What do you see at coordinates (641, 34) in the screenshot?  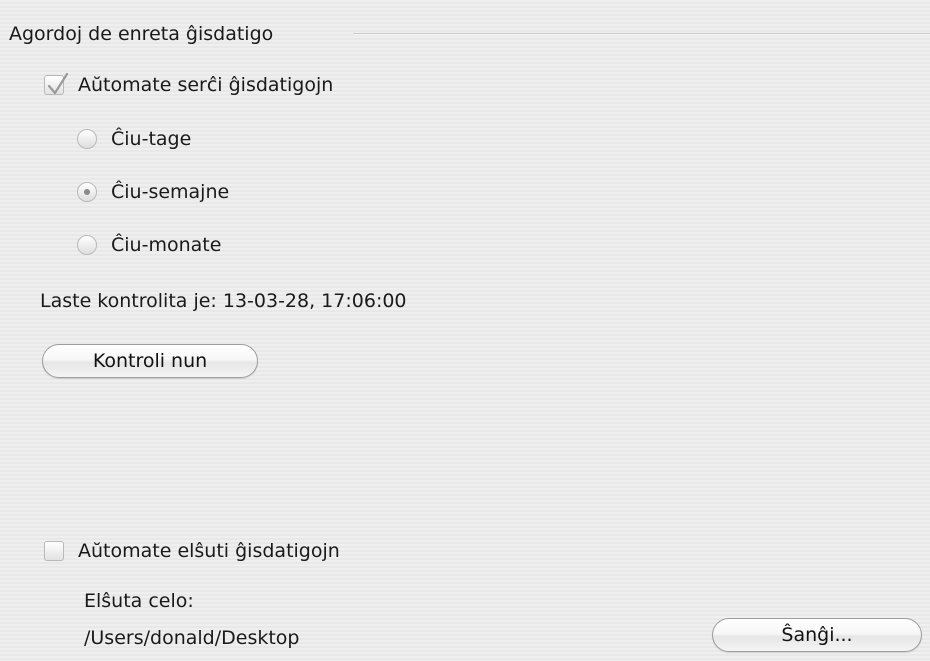 I see `group-divider` at bounding box center [641, 34].